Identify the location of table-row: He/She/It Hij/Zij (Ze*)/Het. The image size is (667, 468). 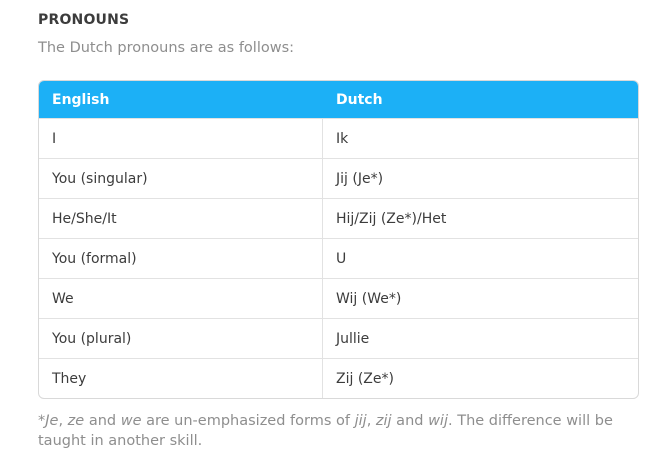
(338, 218).